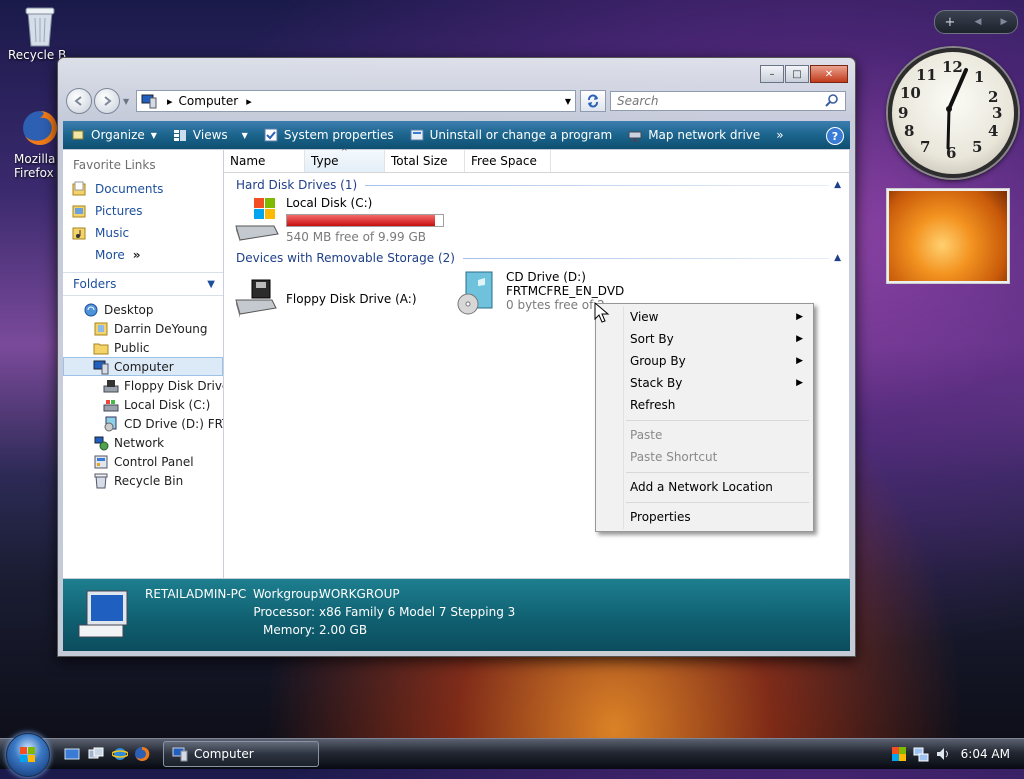 Image resolution: width=1024 pixels, height=779 pixels. I want to click on more-favorites-link: More », so click(143, 255).